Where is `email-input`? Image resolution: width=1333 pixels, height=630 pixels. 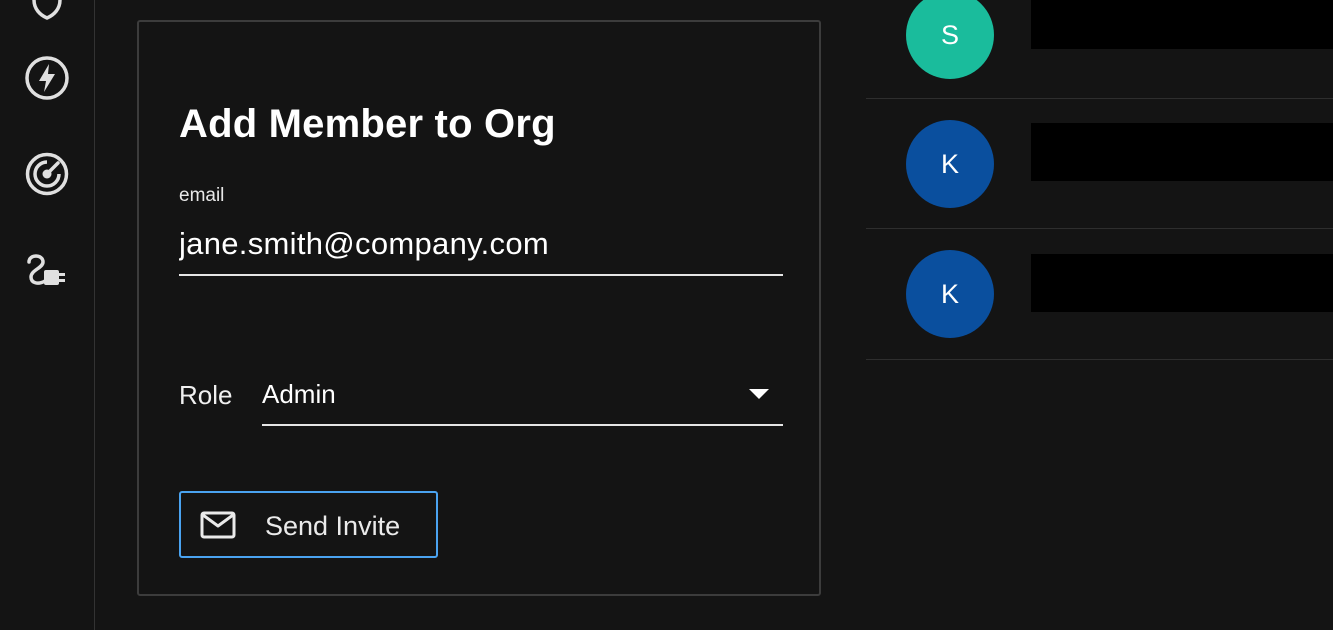
email-input is located at coordinates (481, 244).